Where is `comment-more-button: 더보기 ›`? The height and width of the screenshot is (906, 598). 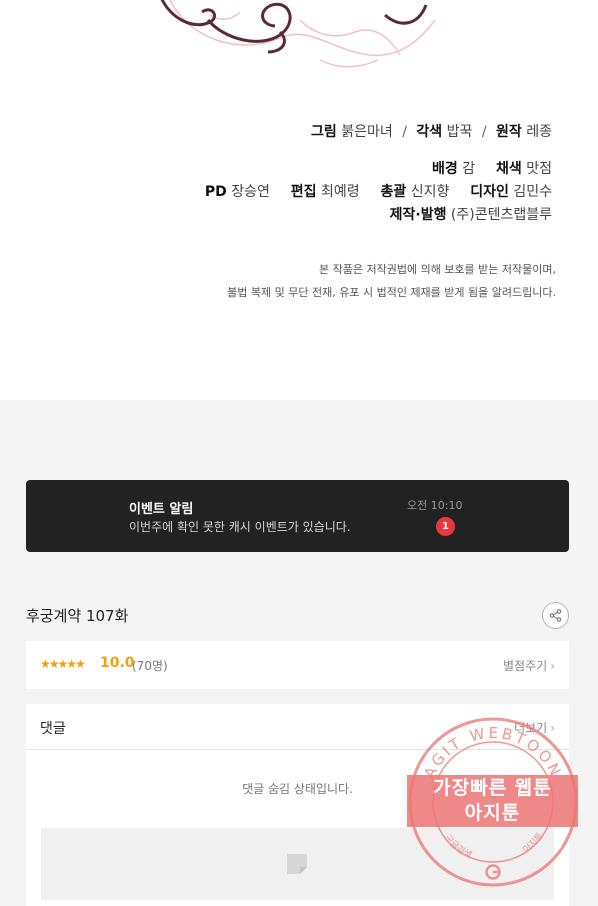
comment-more-button: 더보기 › is located at coordinates (534, 727).